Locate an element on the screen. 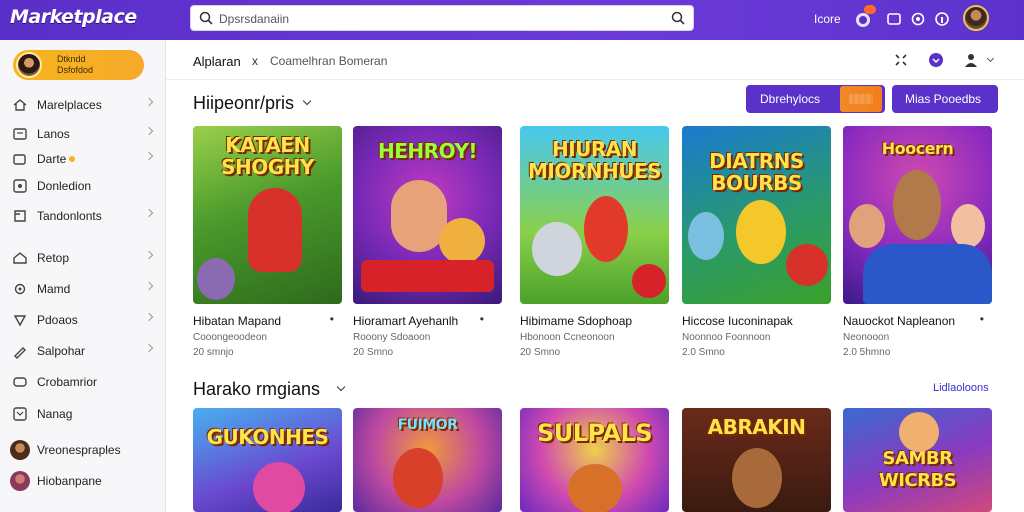 The height and width of the screenshot is (512, 1024). game-thumbnail: ABRAKIN is located at coordinates (756, 460).